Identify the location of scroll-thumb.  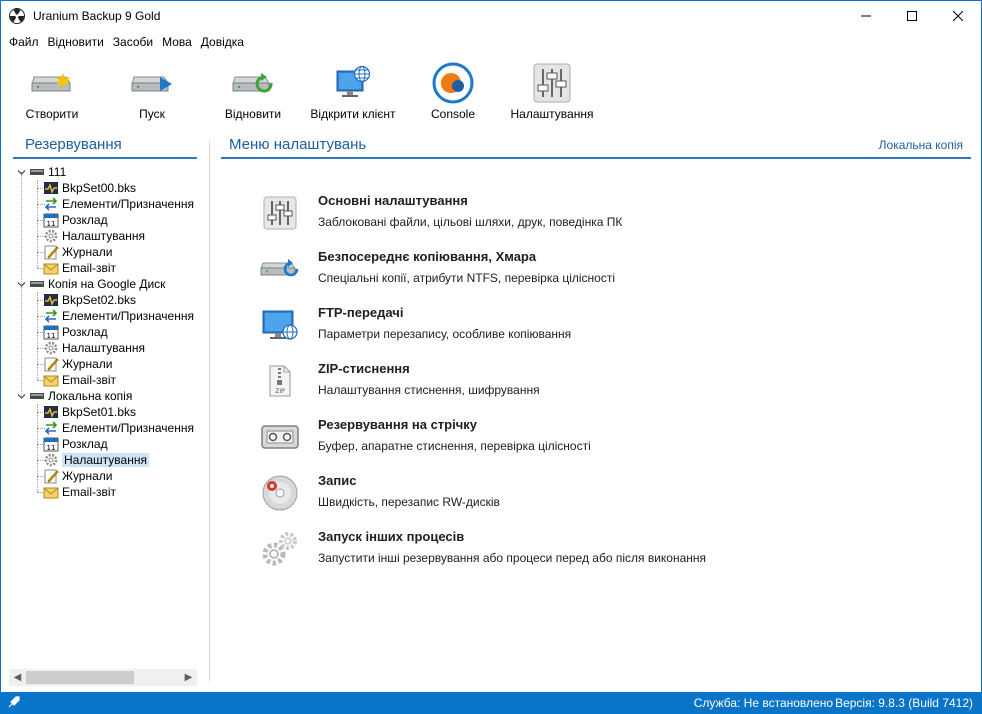
(80, 677).